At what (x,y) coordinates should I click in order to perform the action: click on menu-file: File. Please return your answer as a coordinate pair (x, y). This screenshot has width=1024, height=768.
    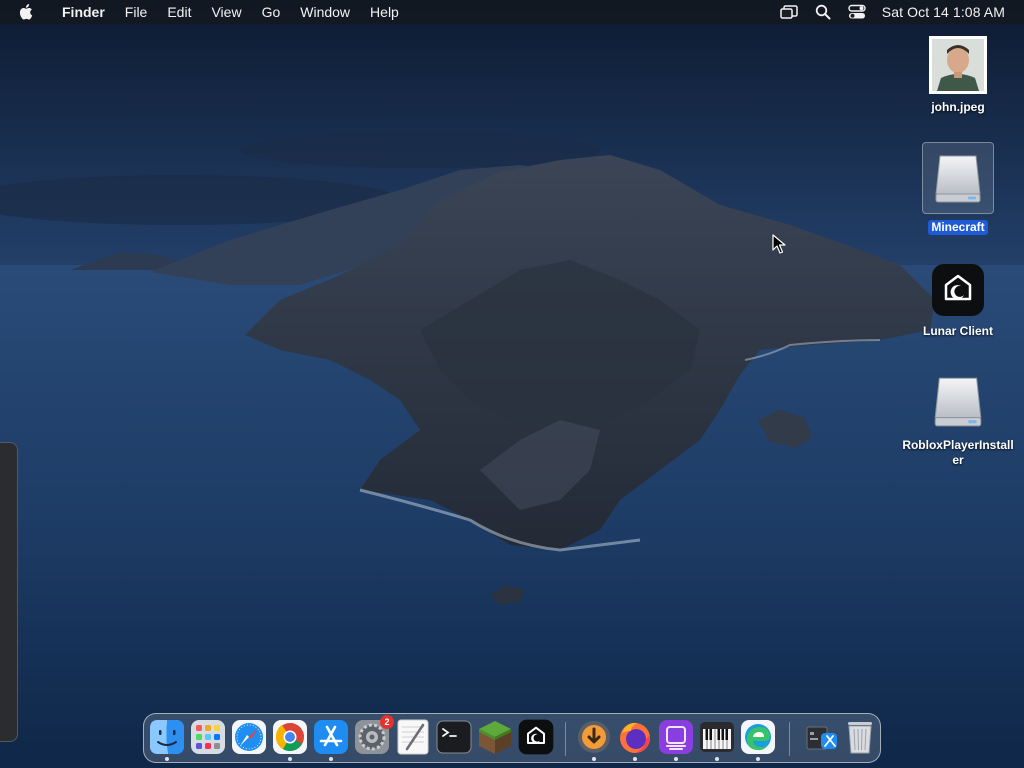
    Looking at the image, I should click on (136, 12).